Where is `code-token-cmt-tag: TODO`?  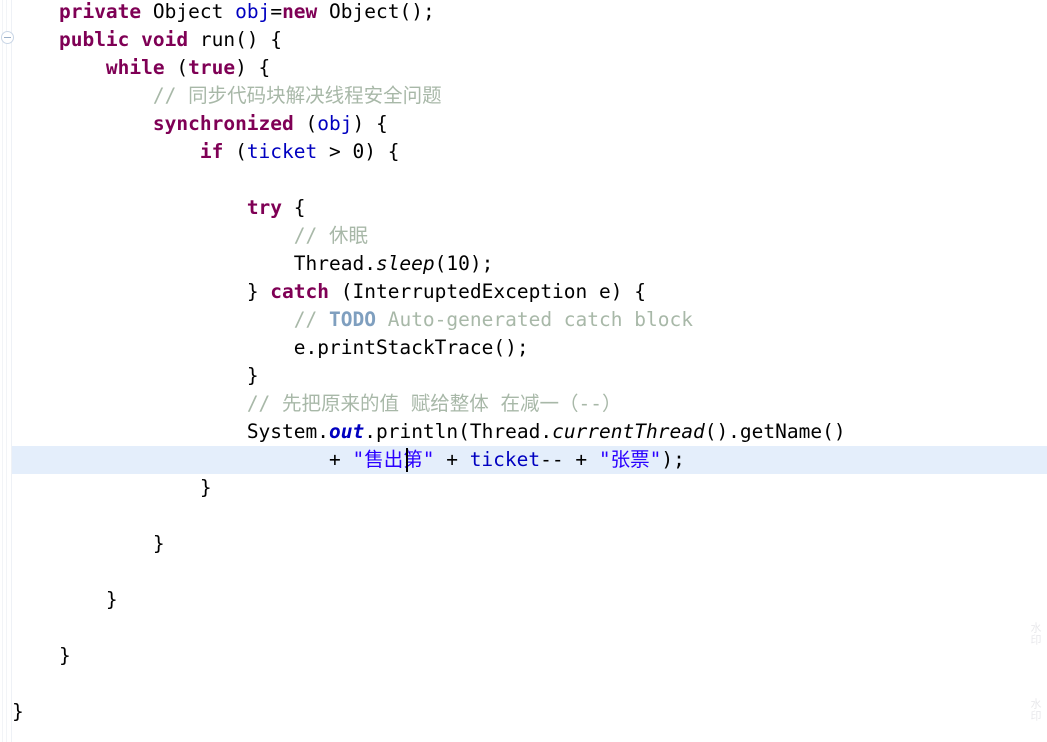
code-token-cmt-tag: TODO is located at coordinates (352, 319).